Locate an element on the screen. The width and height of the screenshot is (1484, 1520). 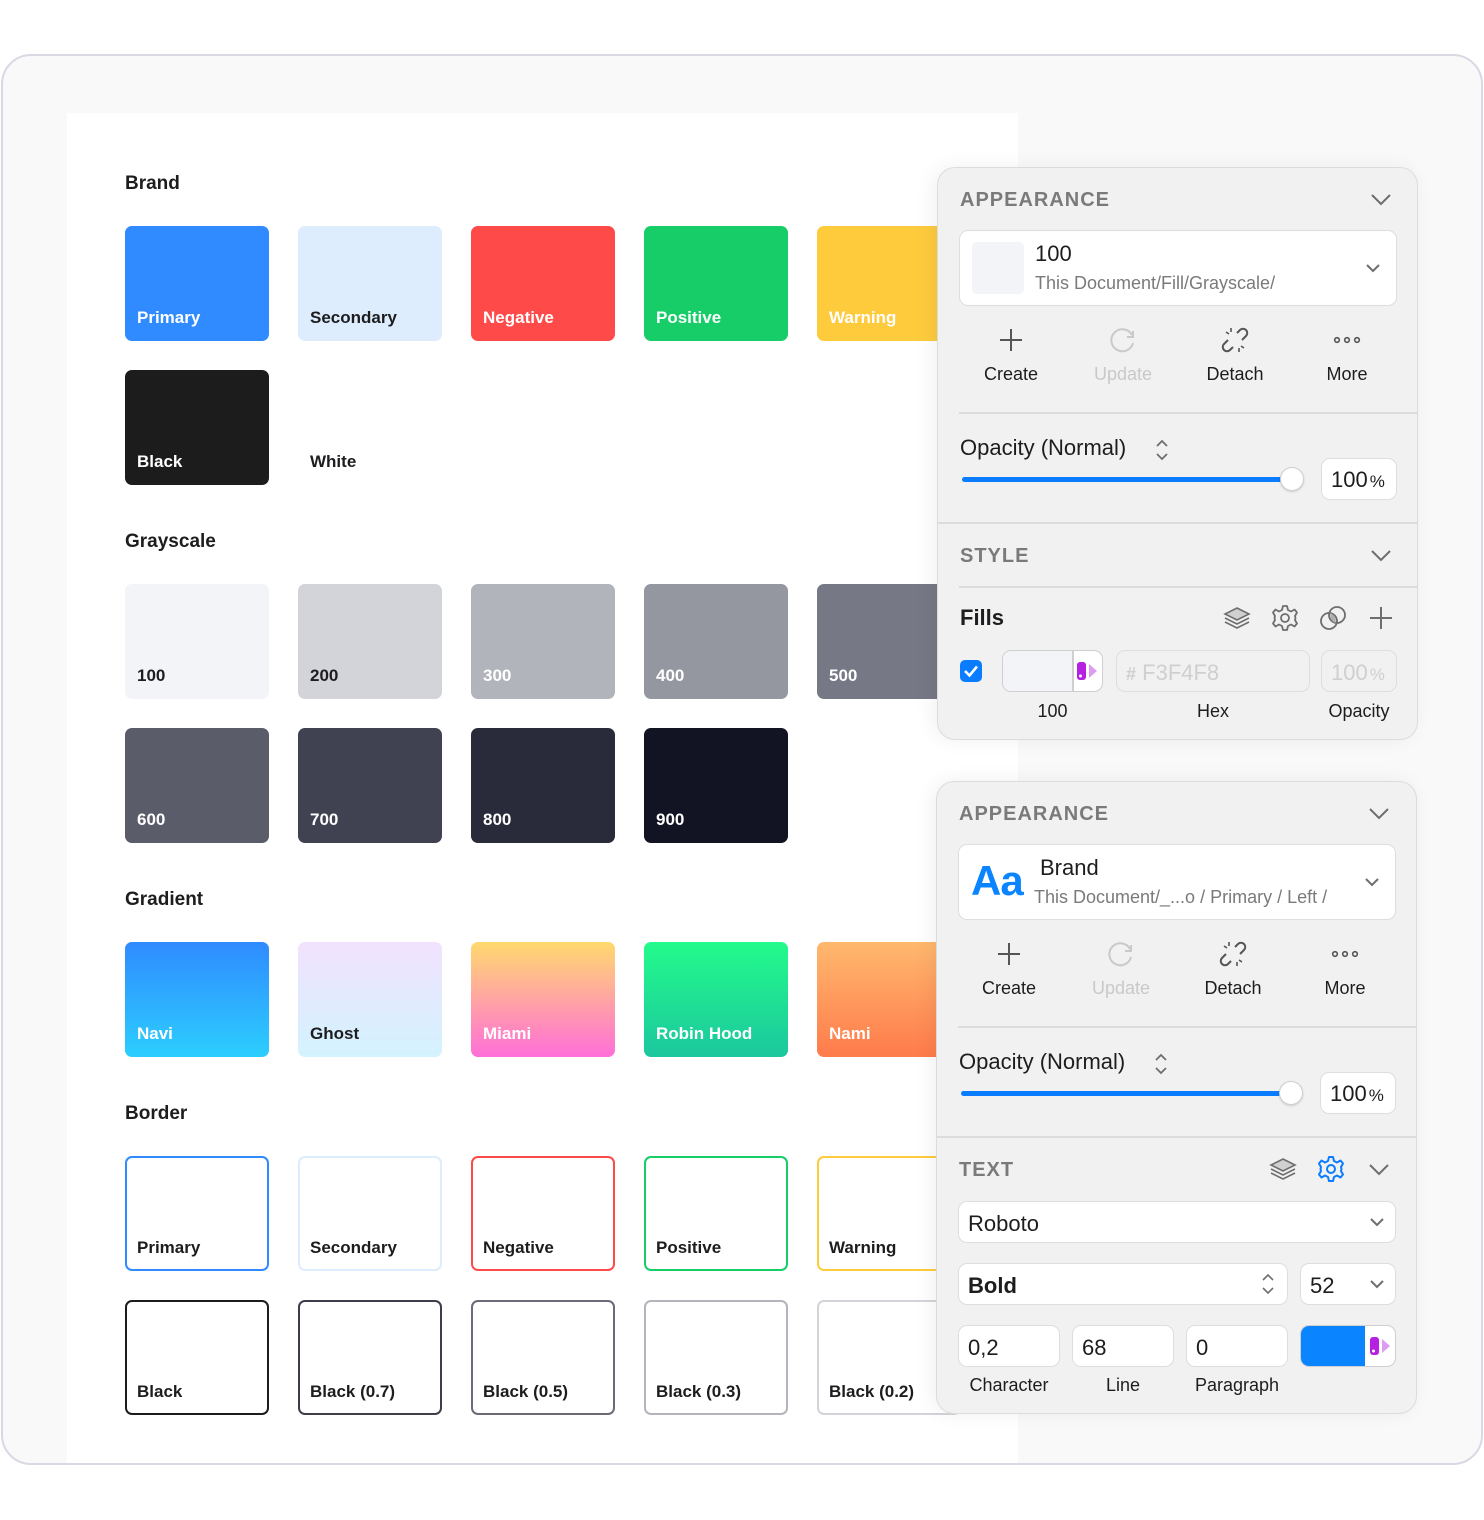
font-weight-select: Bold is located at coordinates (1123, 1284).